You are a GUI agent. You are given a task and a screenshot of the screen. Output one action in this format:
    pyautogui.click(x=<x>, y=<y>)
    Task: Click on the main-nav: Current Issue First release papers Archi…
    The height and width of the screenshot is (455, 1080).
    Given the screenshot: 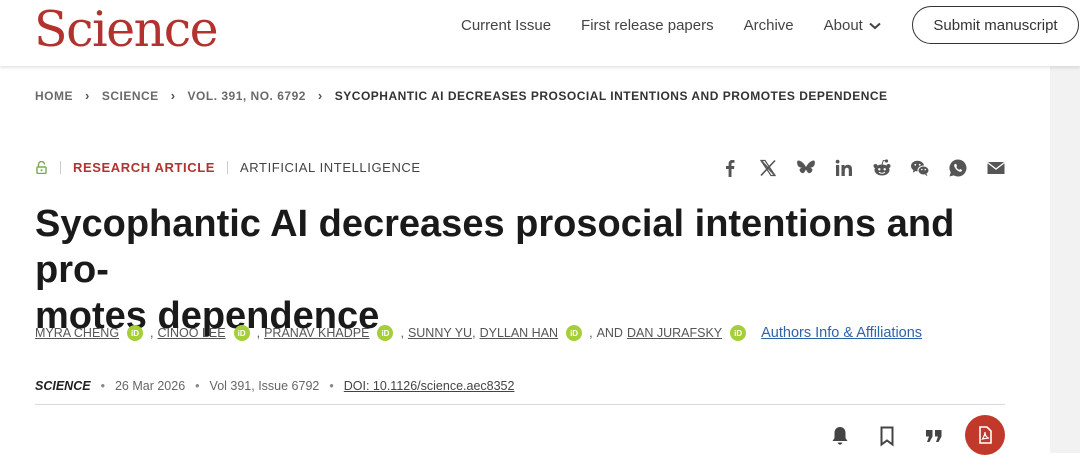 What is the action you would take?
    pyautogui.click(x=686, y=26)
    